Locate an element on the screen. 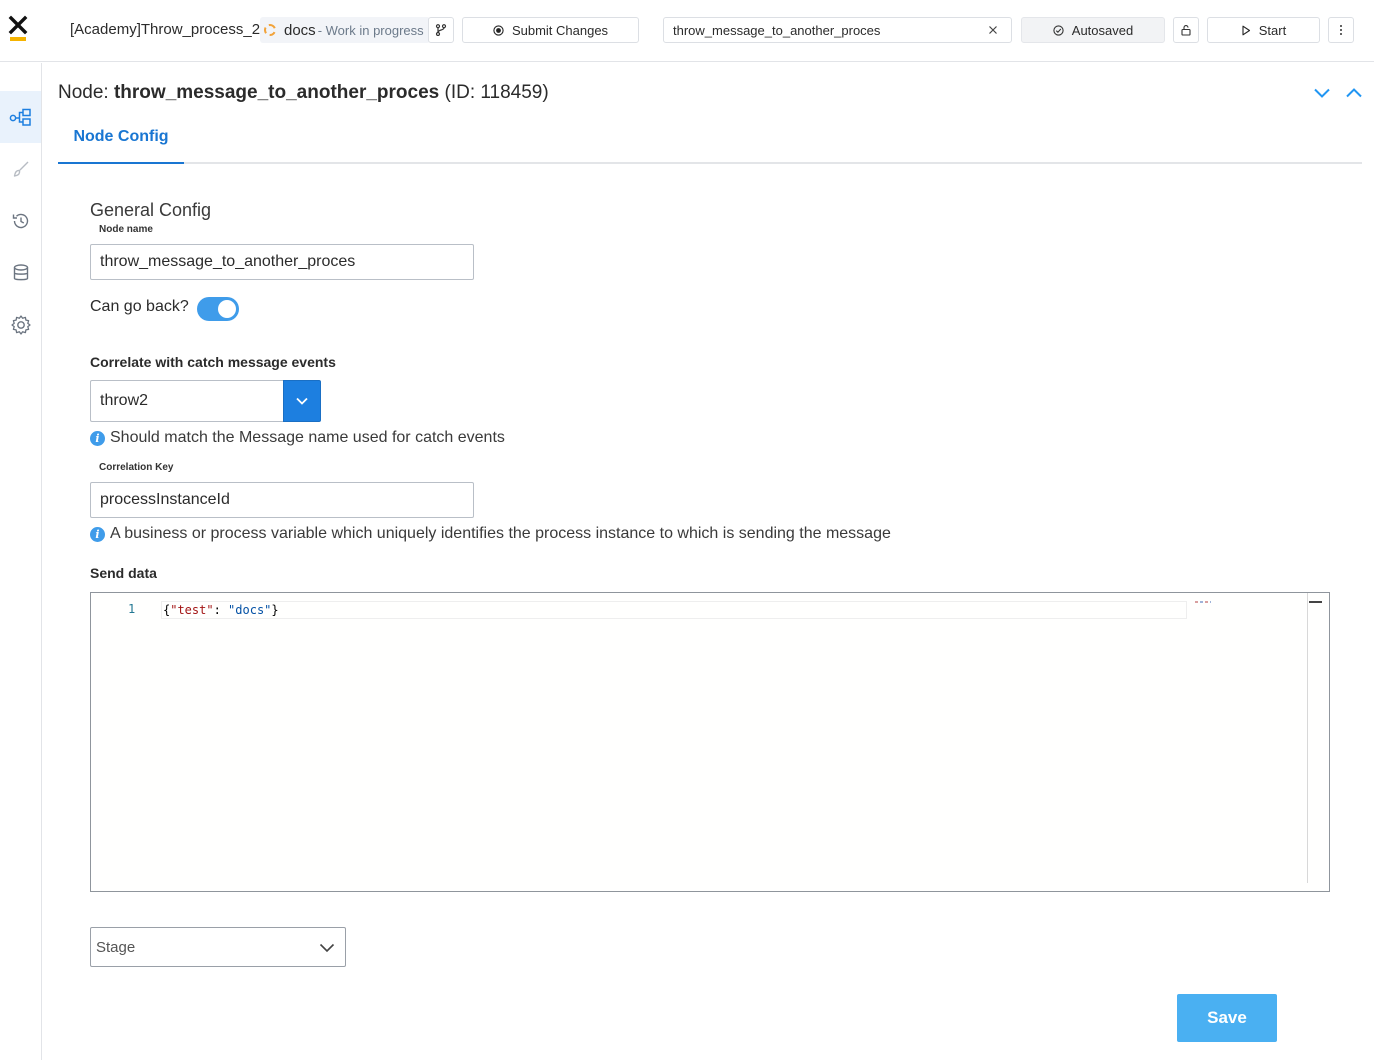 The image size is (1374, 1060). gear-icon is located at coordinates (20, 325).